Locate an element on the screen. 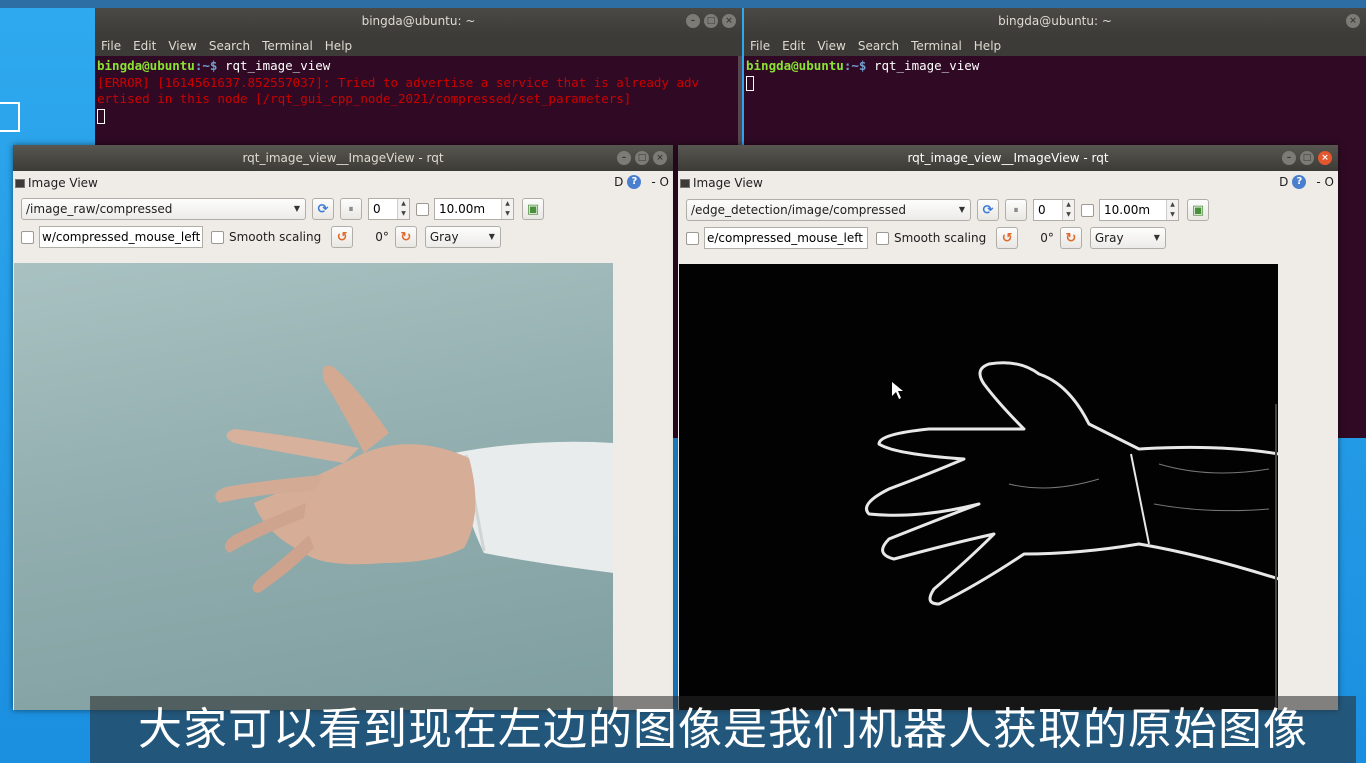 This screenshot has height=763, width=1366. mouse-cursor-icon is located at coordinates (897, 390).